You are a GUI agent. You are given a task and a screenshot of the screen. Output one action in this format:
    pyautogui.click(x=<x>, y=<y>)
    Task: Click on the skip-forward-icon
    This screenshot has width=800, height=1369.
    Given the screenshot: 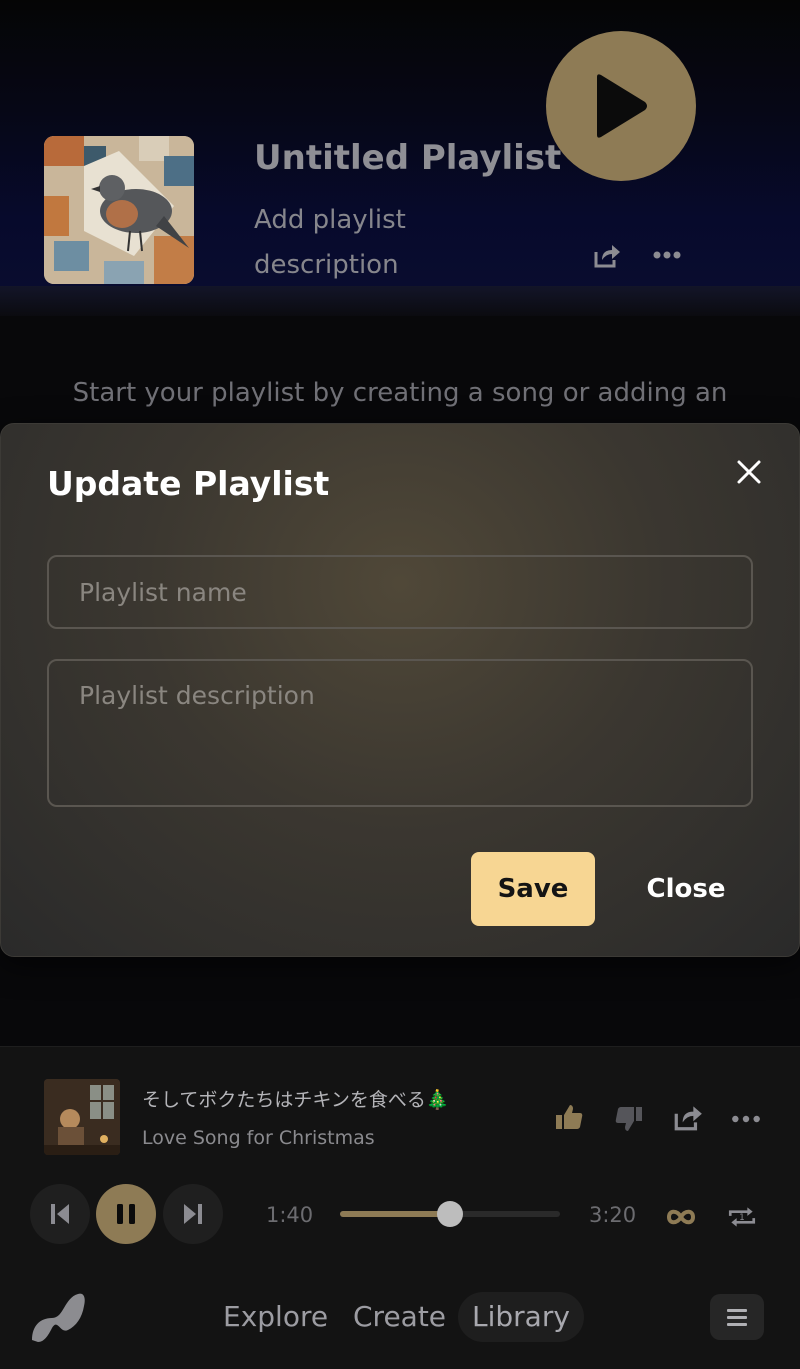 What is the action you would take?
    pyautogui.click(x=193, y=1214)
    